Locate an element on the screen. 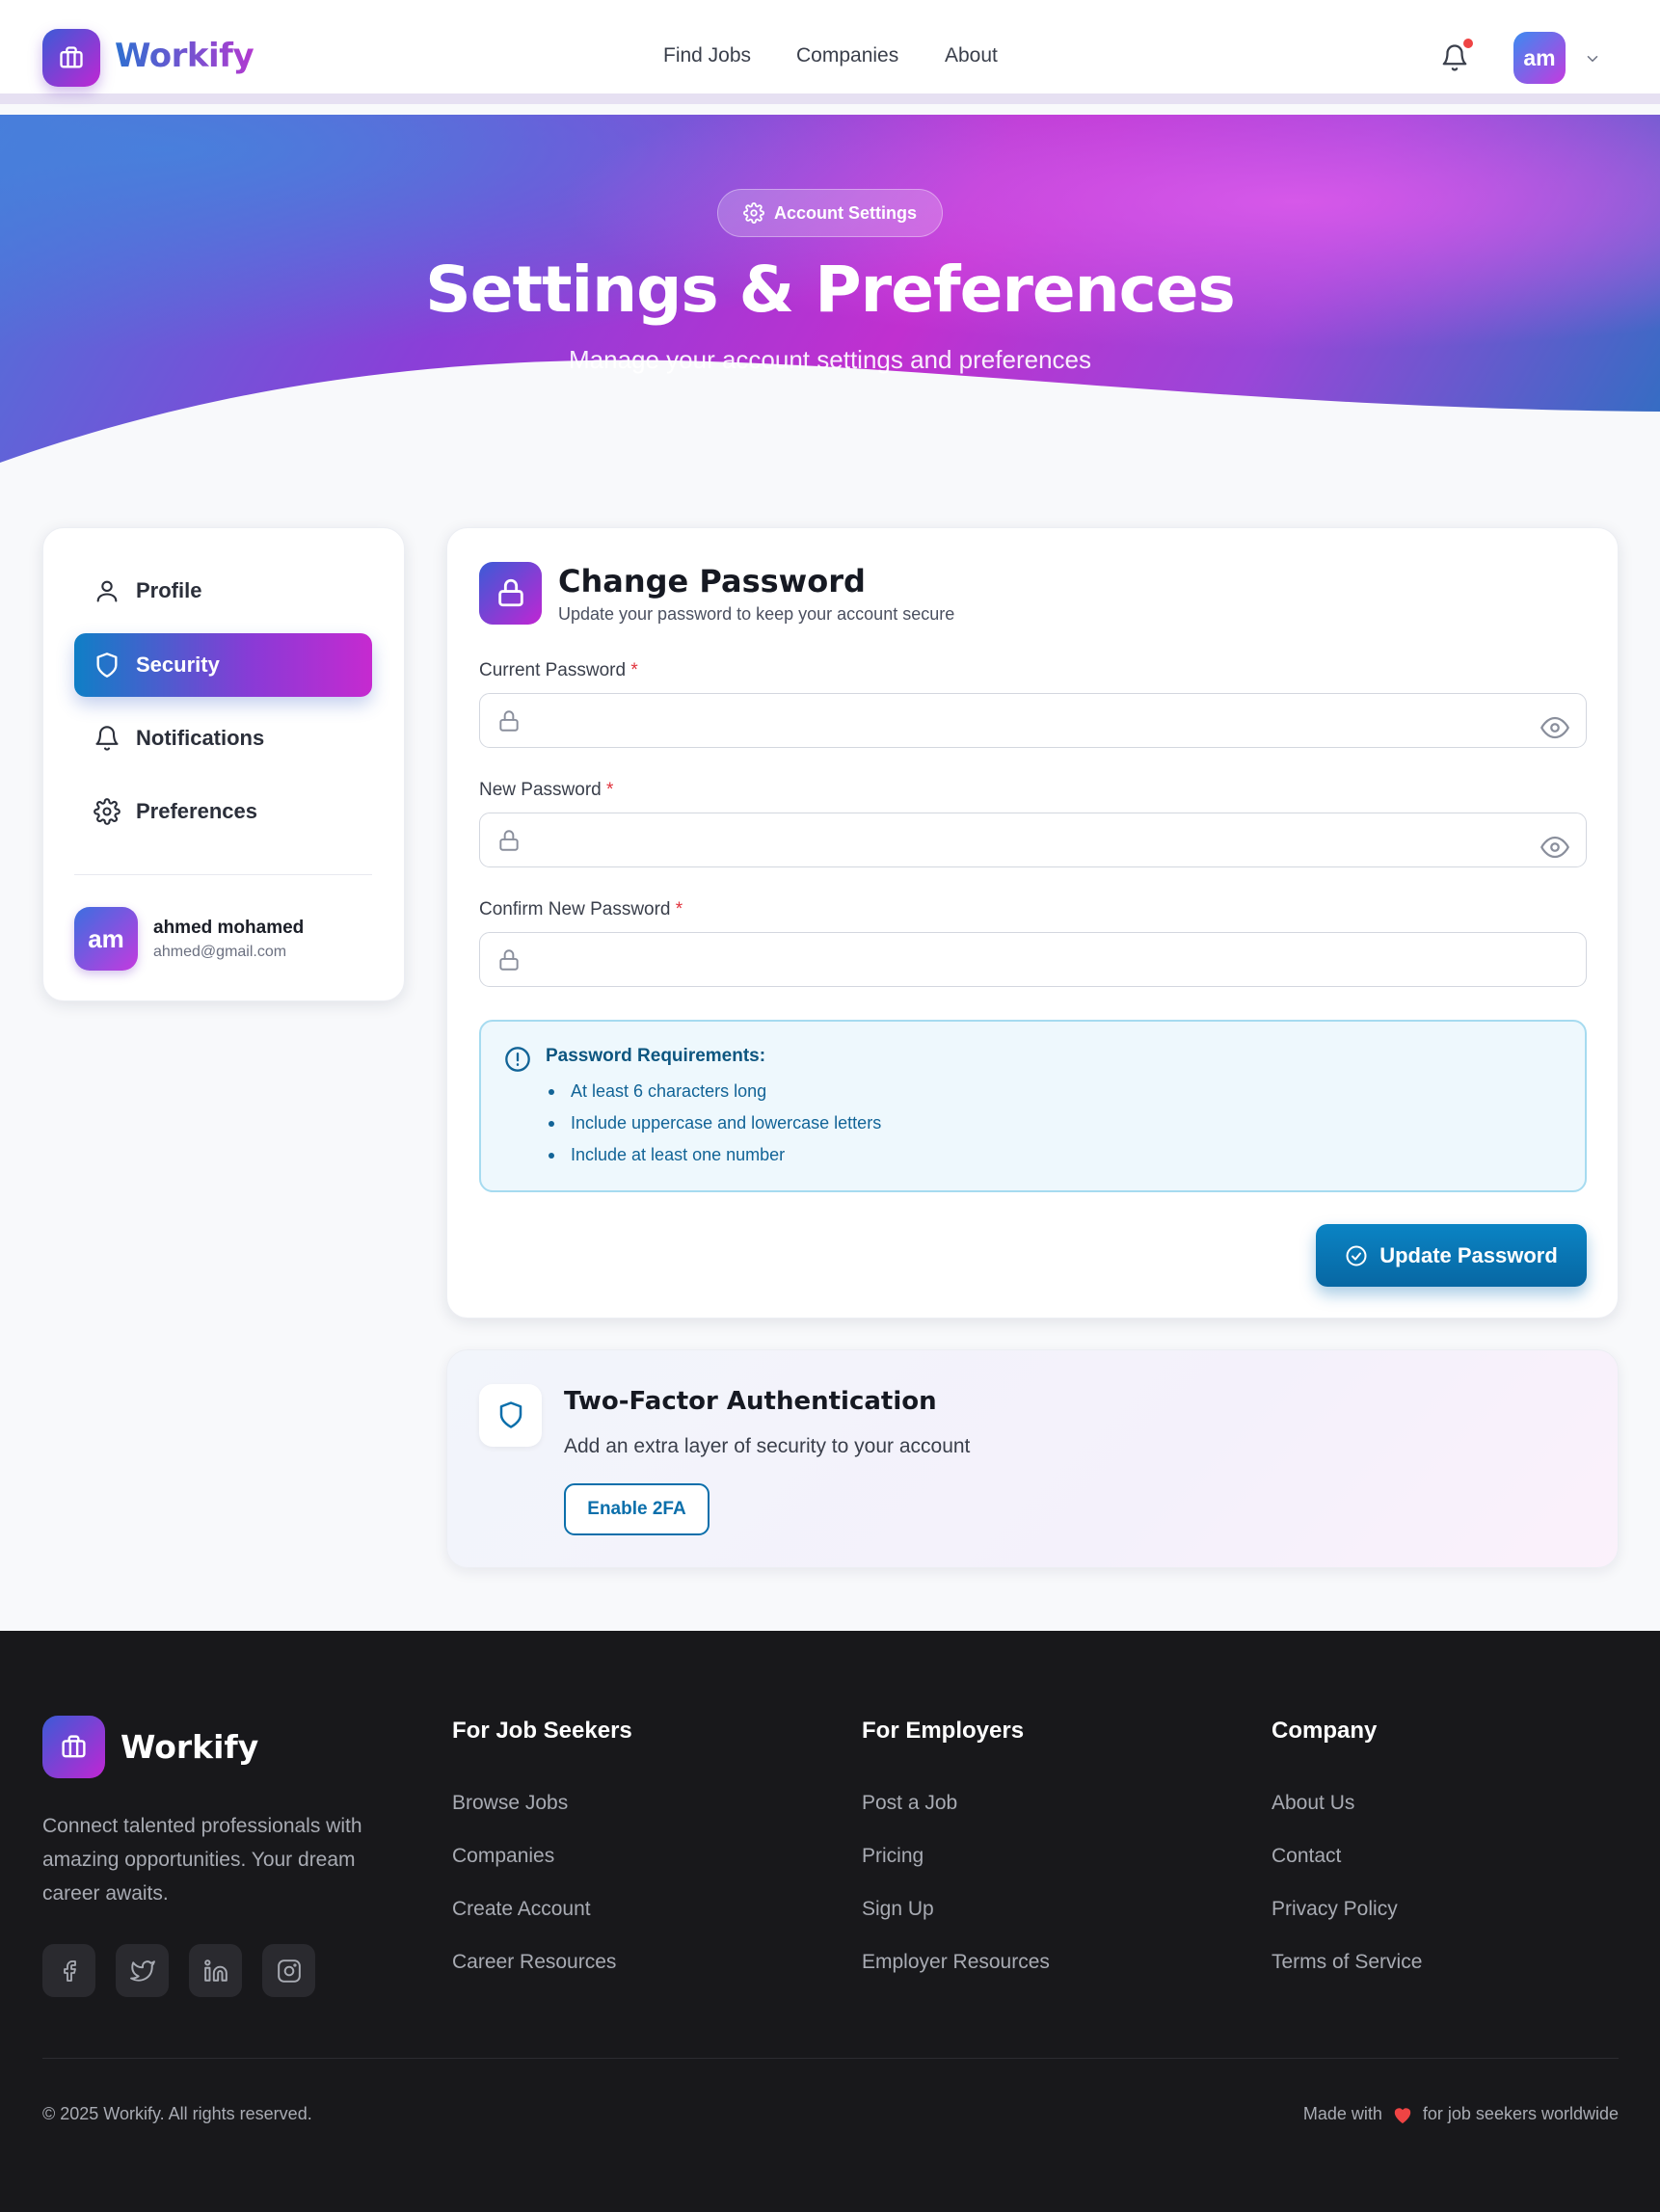  sidebar-item-notifications: Notifications is located at coordinates (223, 738).